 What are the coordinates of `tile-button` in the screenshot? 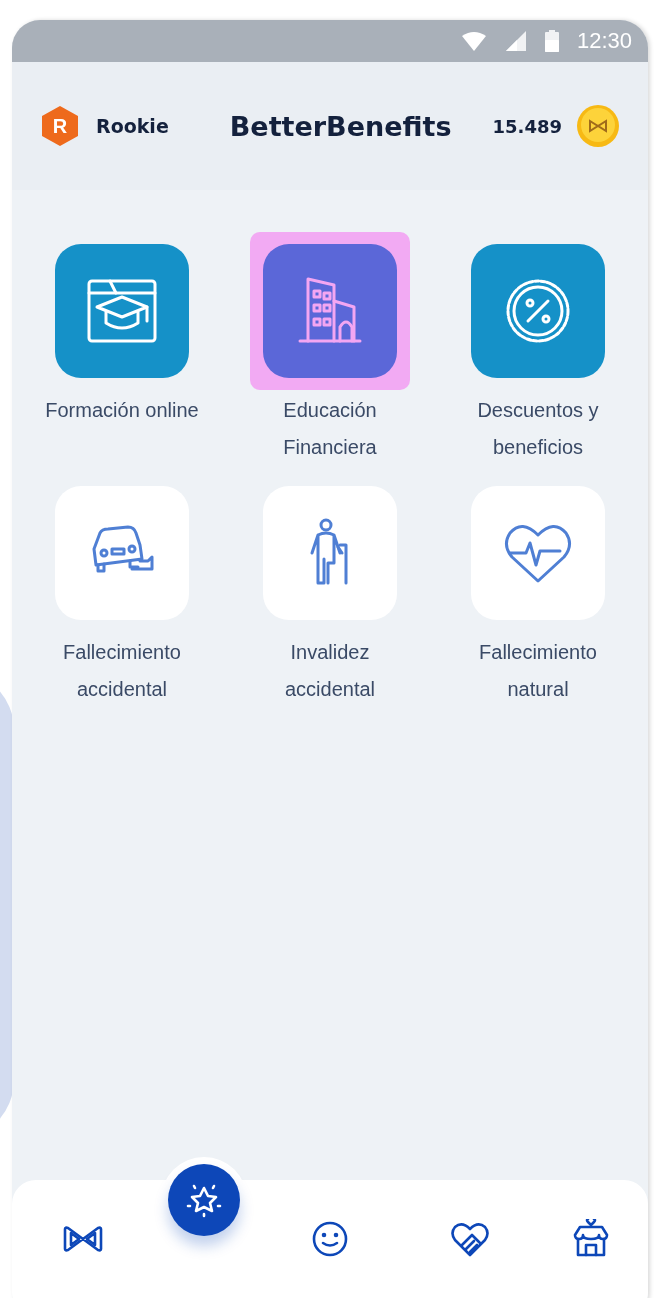 It's located at (330, 311).